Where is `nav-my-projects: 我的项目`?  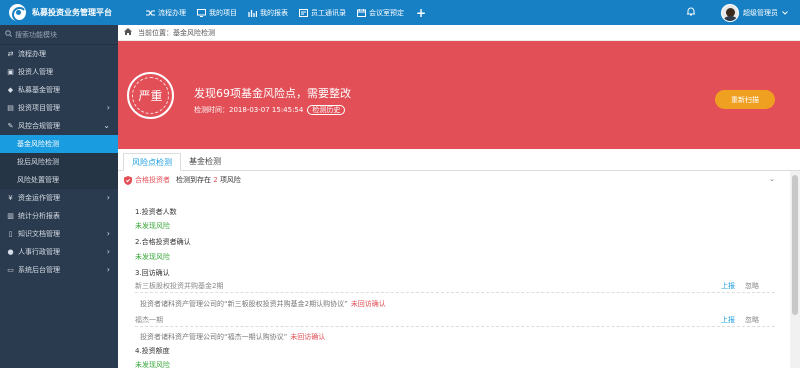
nav-my-projects: 我的项目 is located at coordinates (216, 13).